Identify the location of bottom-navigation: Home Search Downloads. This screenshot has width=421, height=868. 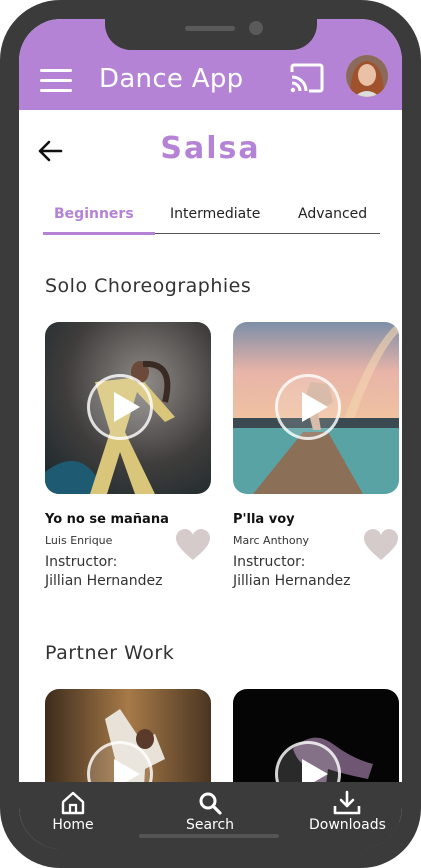
(210, 815).